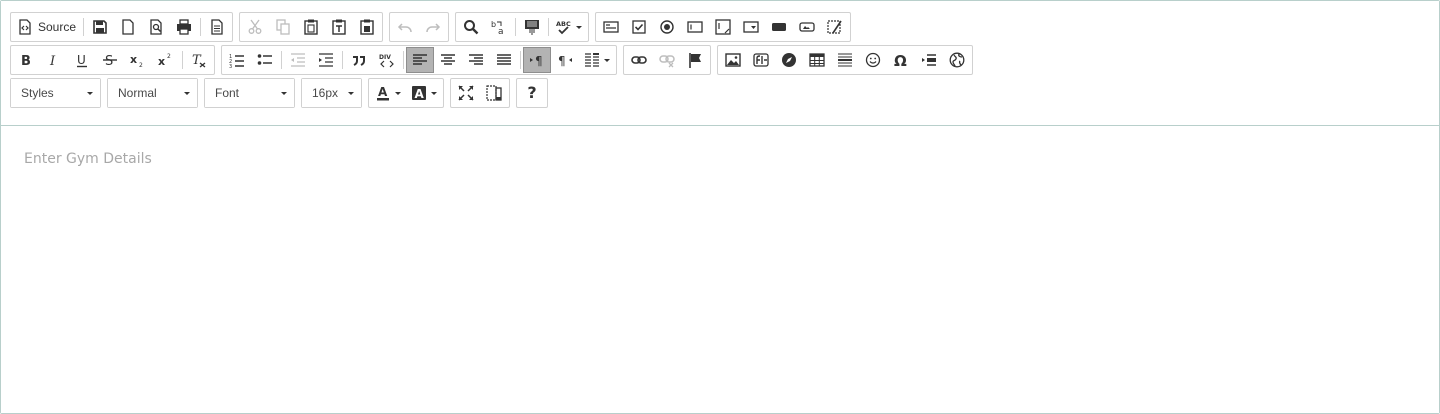 The height and width of the screenshot is (414, 1440). I want to click on globe-icon, so click(957, 60).